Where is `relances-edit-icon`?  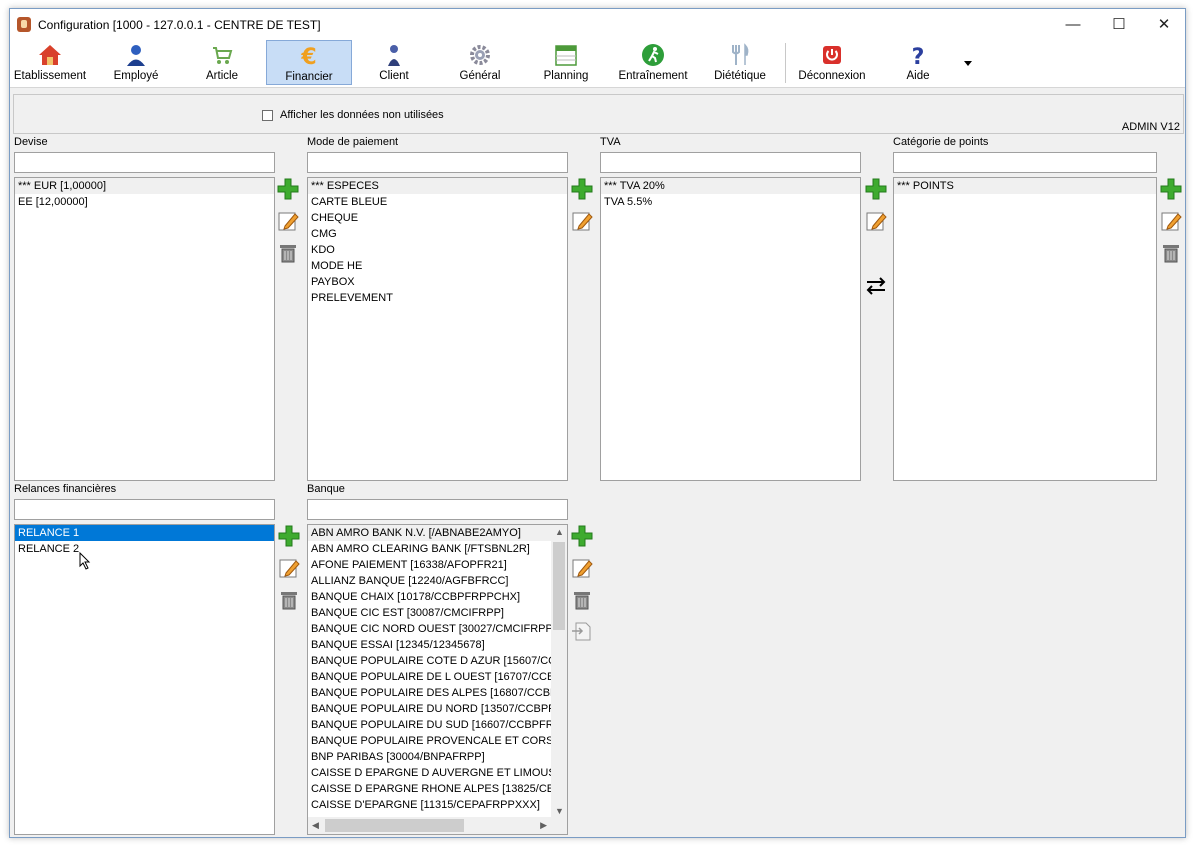 relances-edit-icon is located at coordinates (289, 568).